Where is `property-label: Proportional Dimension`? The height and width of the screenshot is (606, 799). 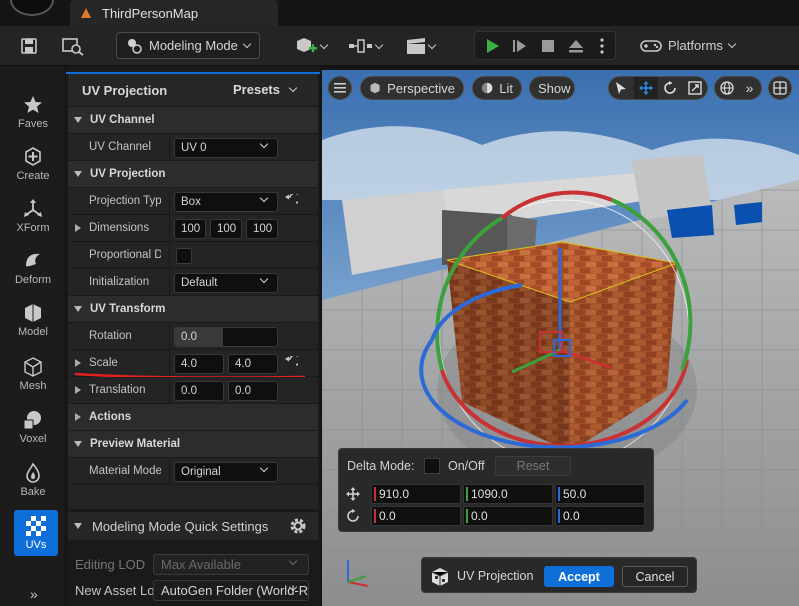 property-label: Proportional Dimension is located at coordinates (125, 255).